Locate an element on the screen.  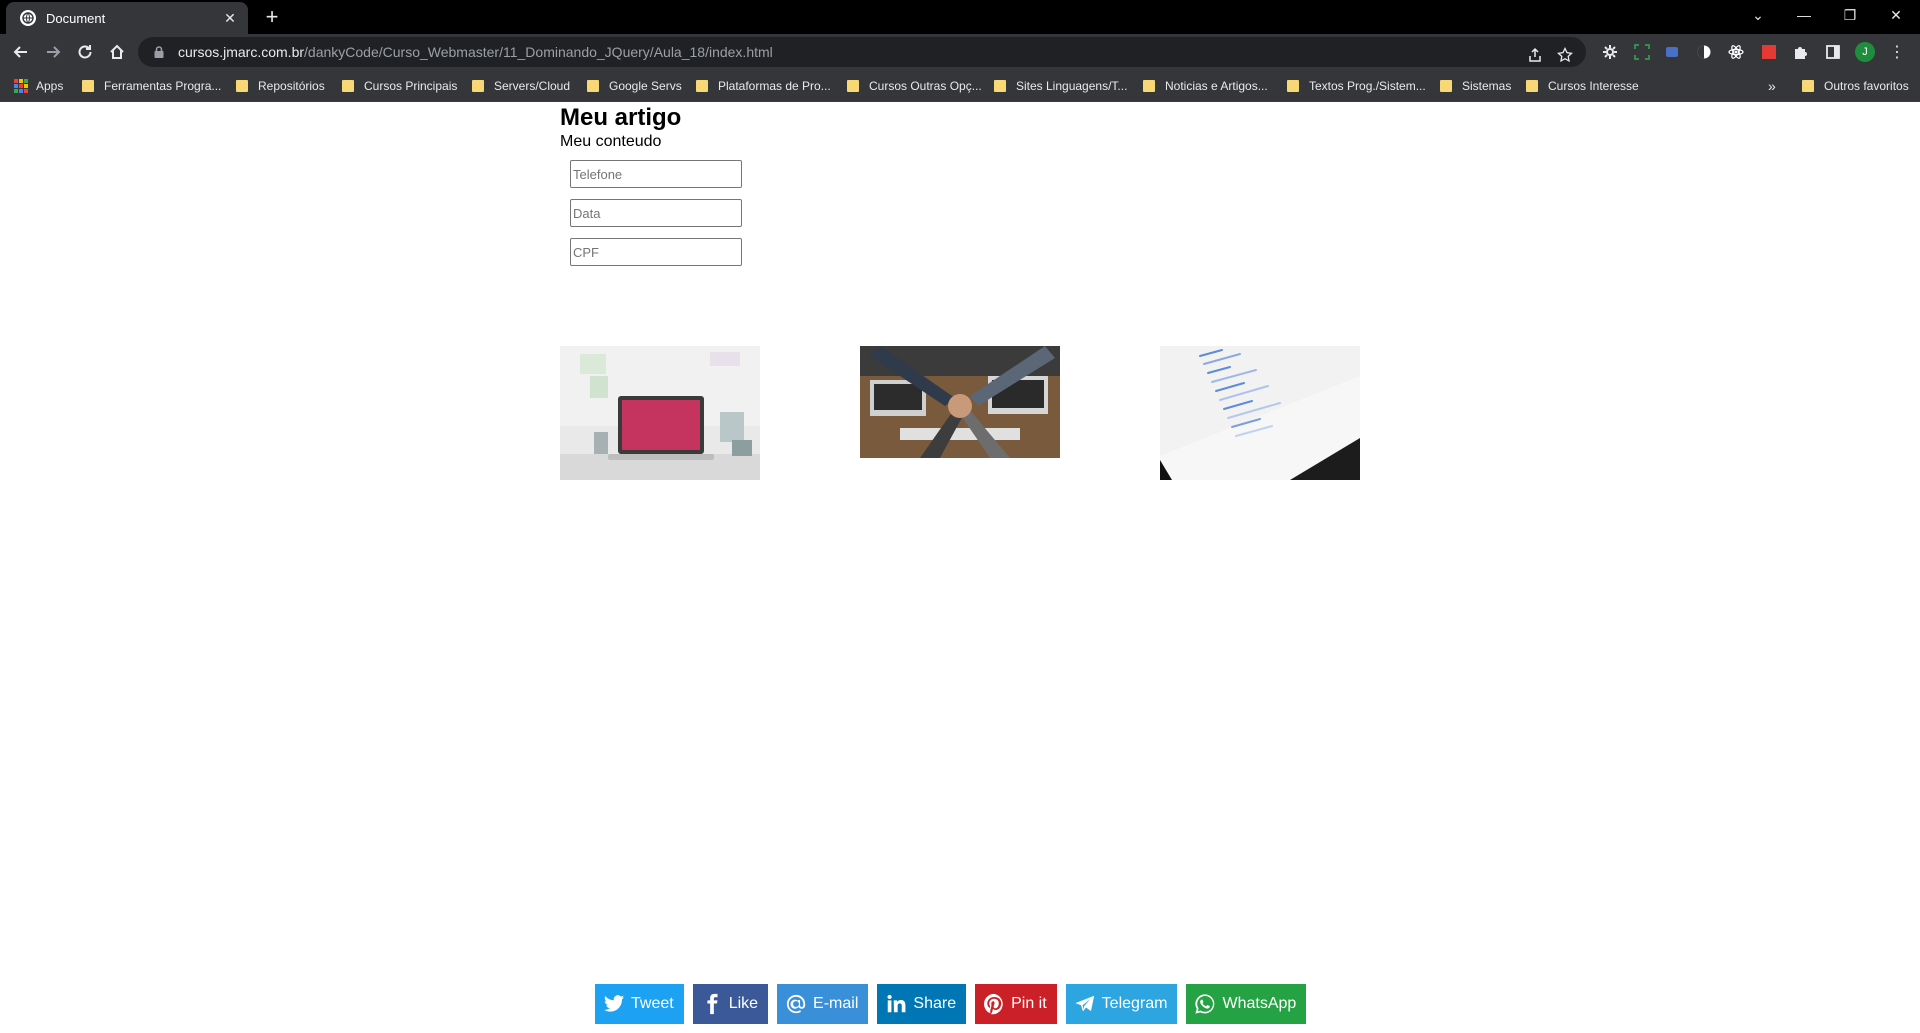
team-hands-image is located at coordinates (960, 402).